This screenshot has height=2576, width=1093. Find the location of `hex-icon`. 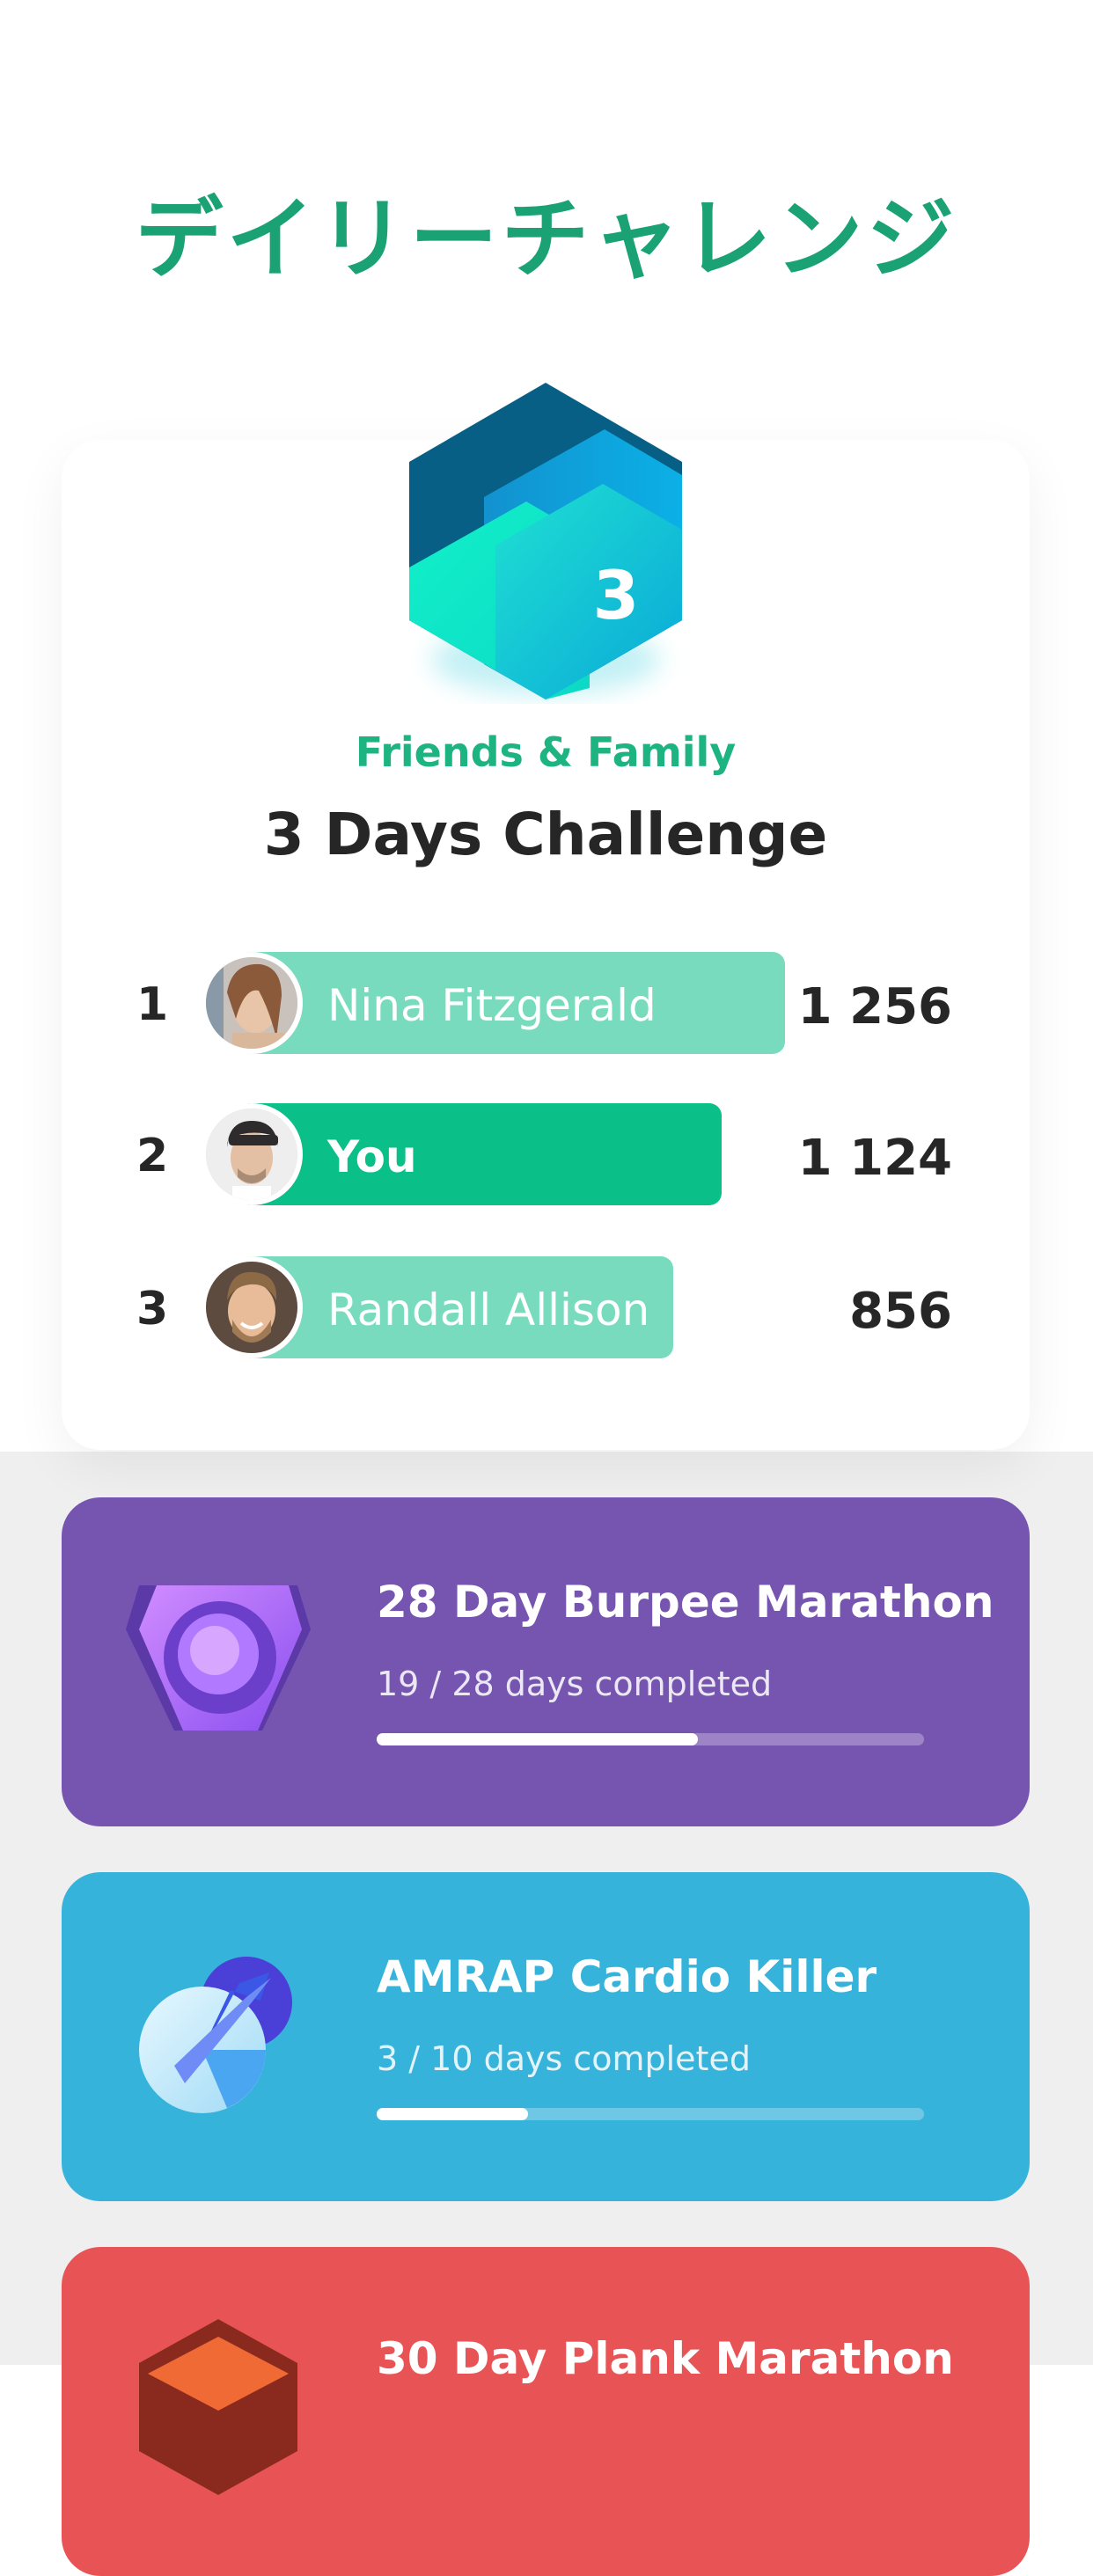

hex-icon is located at coordinates (218, 2407).